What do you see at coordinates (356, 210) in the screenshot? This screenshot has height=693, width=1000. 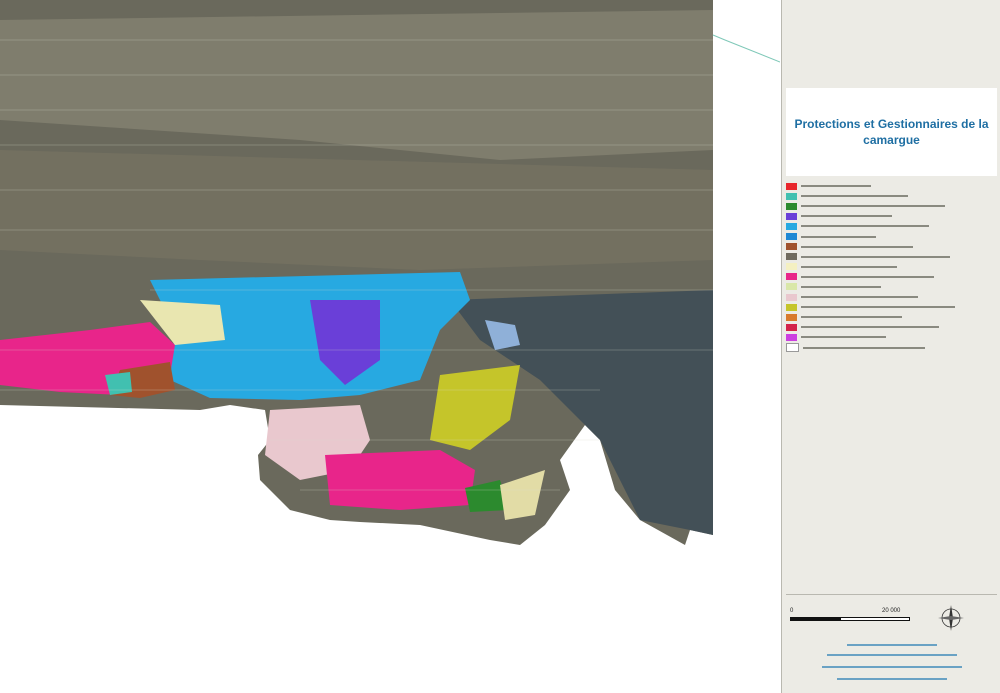 I see `terrain-mid` at bounding box center [356, 210].